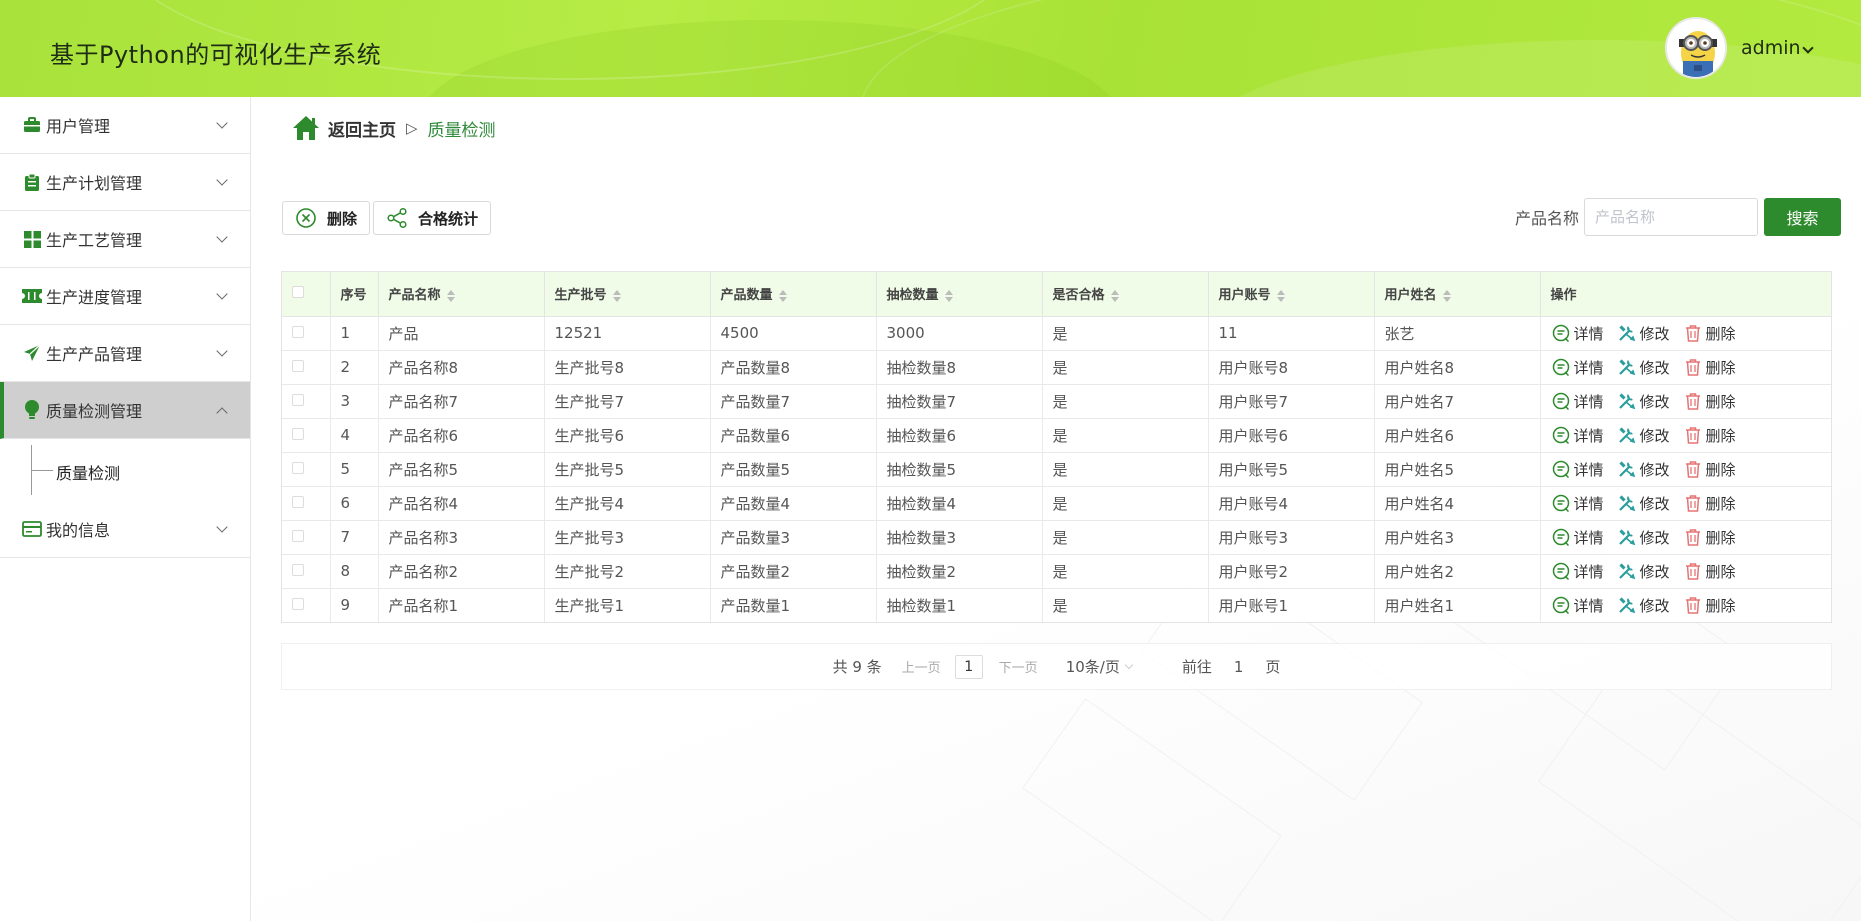 The height and width of the screenshot is (921, 1861). I want to click on home-icon, so click(306, 128).